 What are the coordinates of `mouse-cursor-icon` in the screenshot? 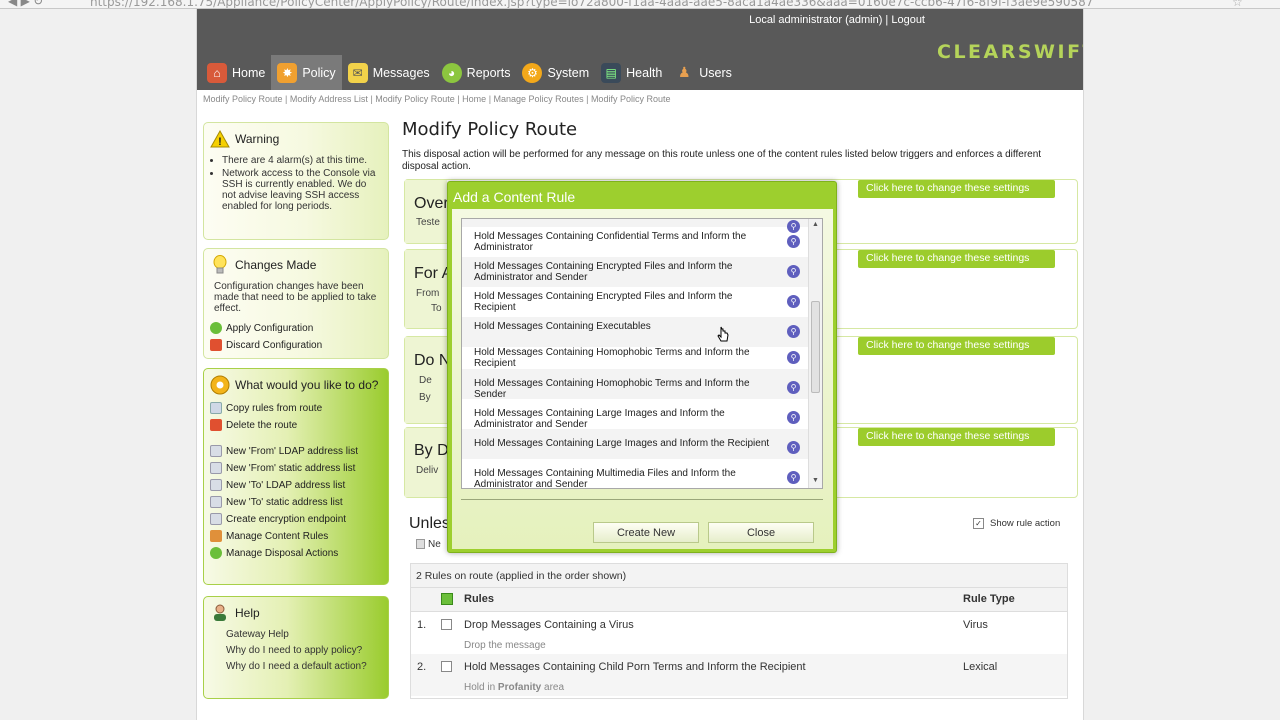 It's located at (723, 334).